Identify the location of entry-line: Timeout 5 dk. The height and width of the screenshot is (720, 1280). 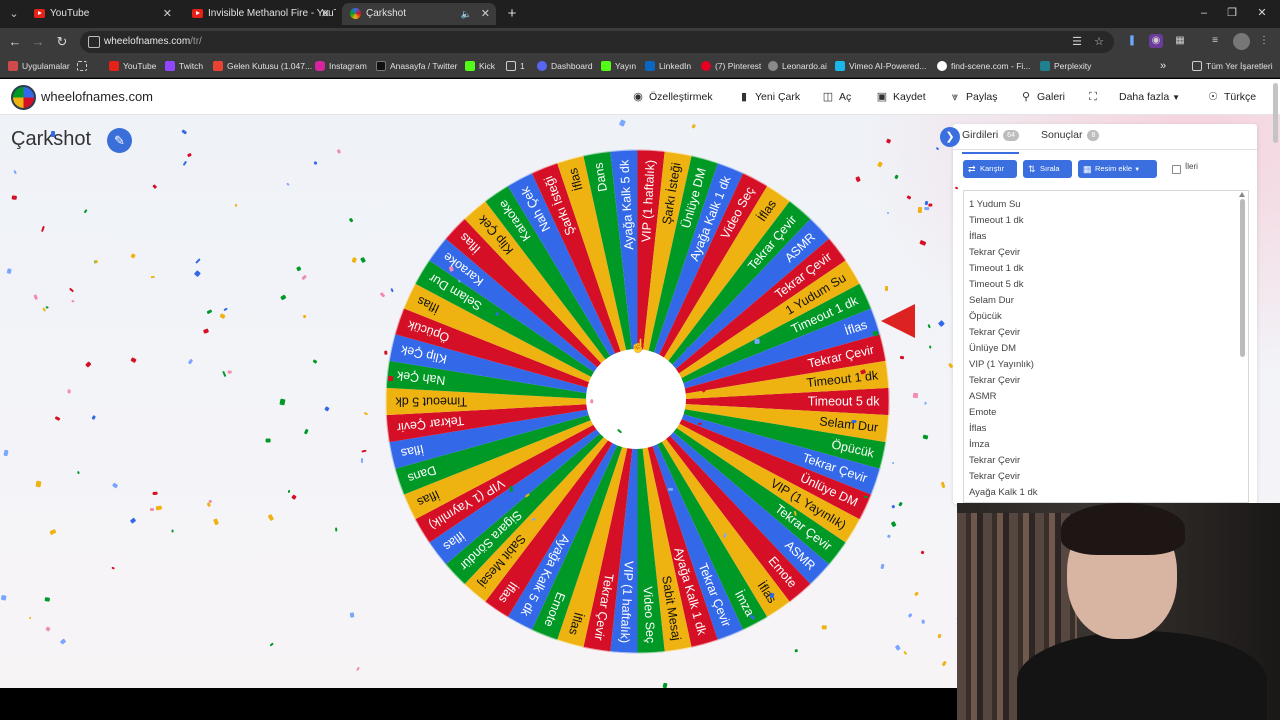
(996, 285).